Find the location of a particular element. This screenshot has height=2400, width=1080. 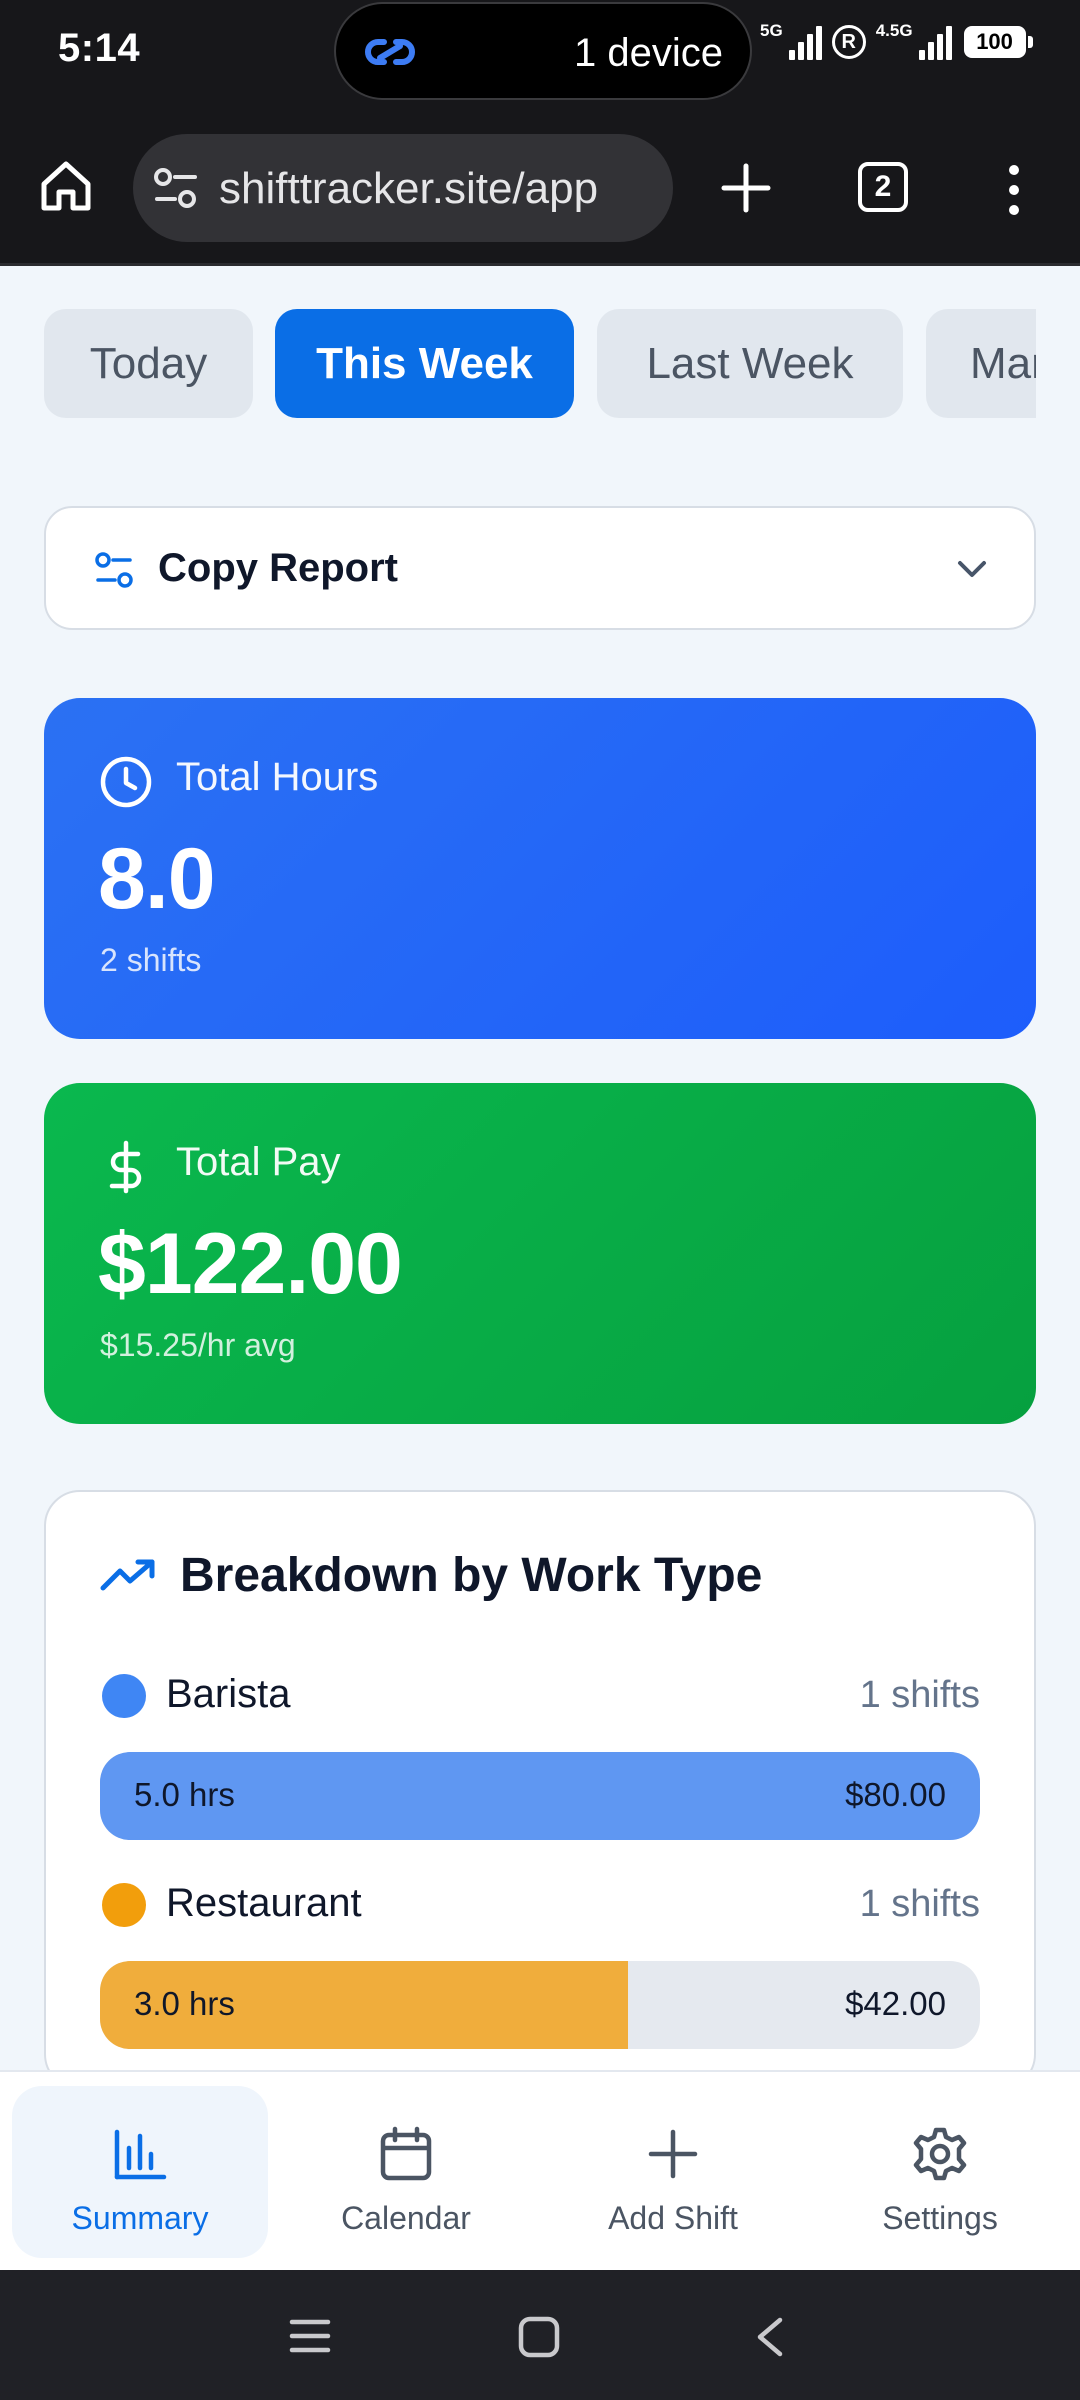

copy-report-dropdown: Copy Report is located at coordinates (540, 568).